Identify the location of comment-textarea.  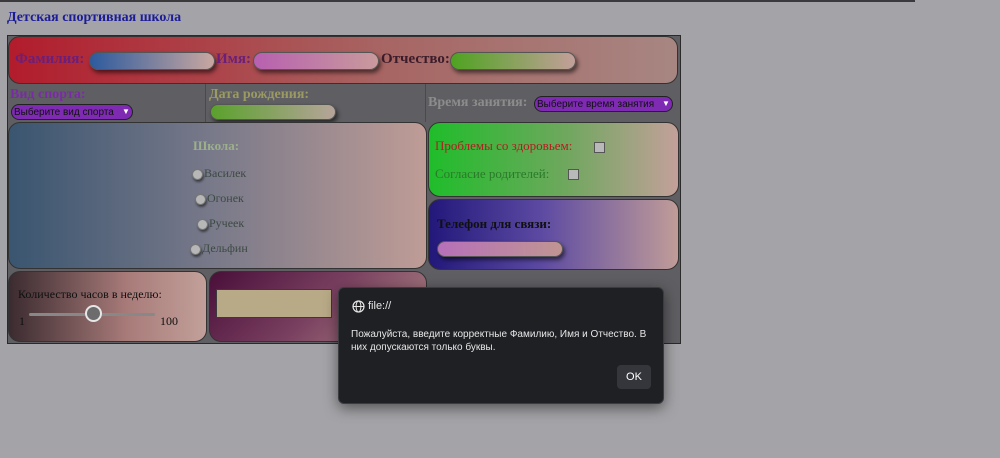
(274, 303).